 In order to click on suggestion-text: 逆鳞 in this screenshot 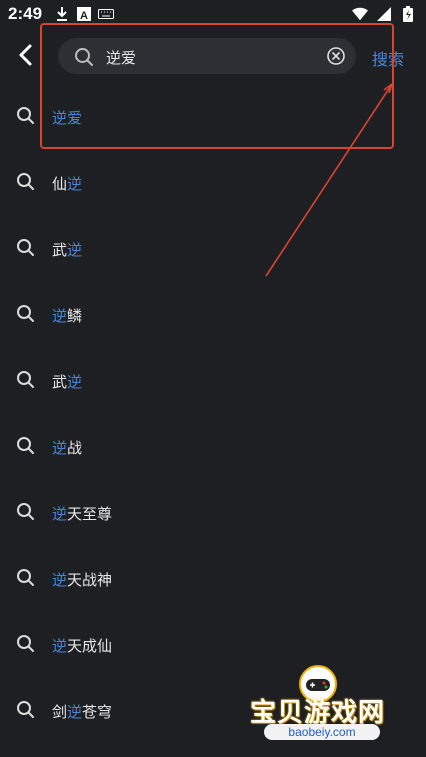, I will do `click(67, 315)`.